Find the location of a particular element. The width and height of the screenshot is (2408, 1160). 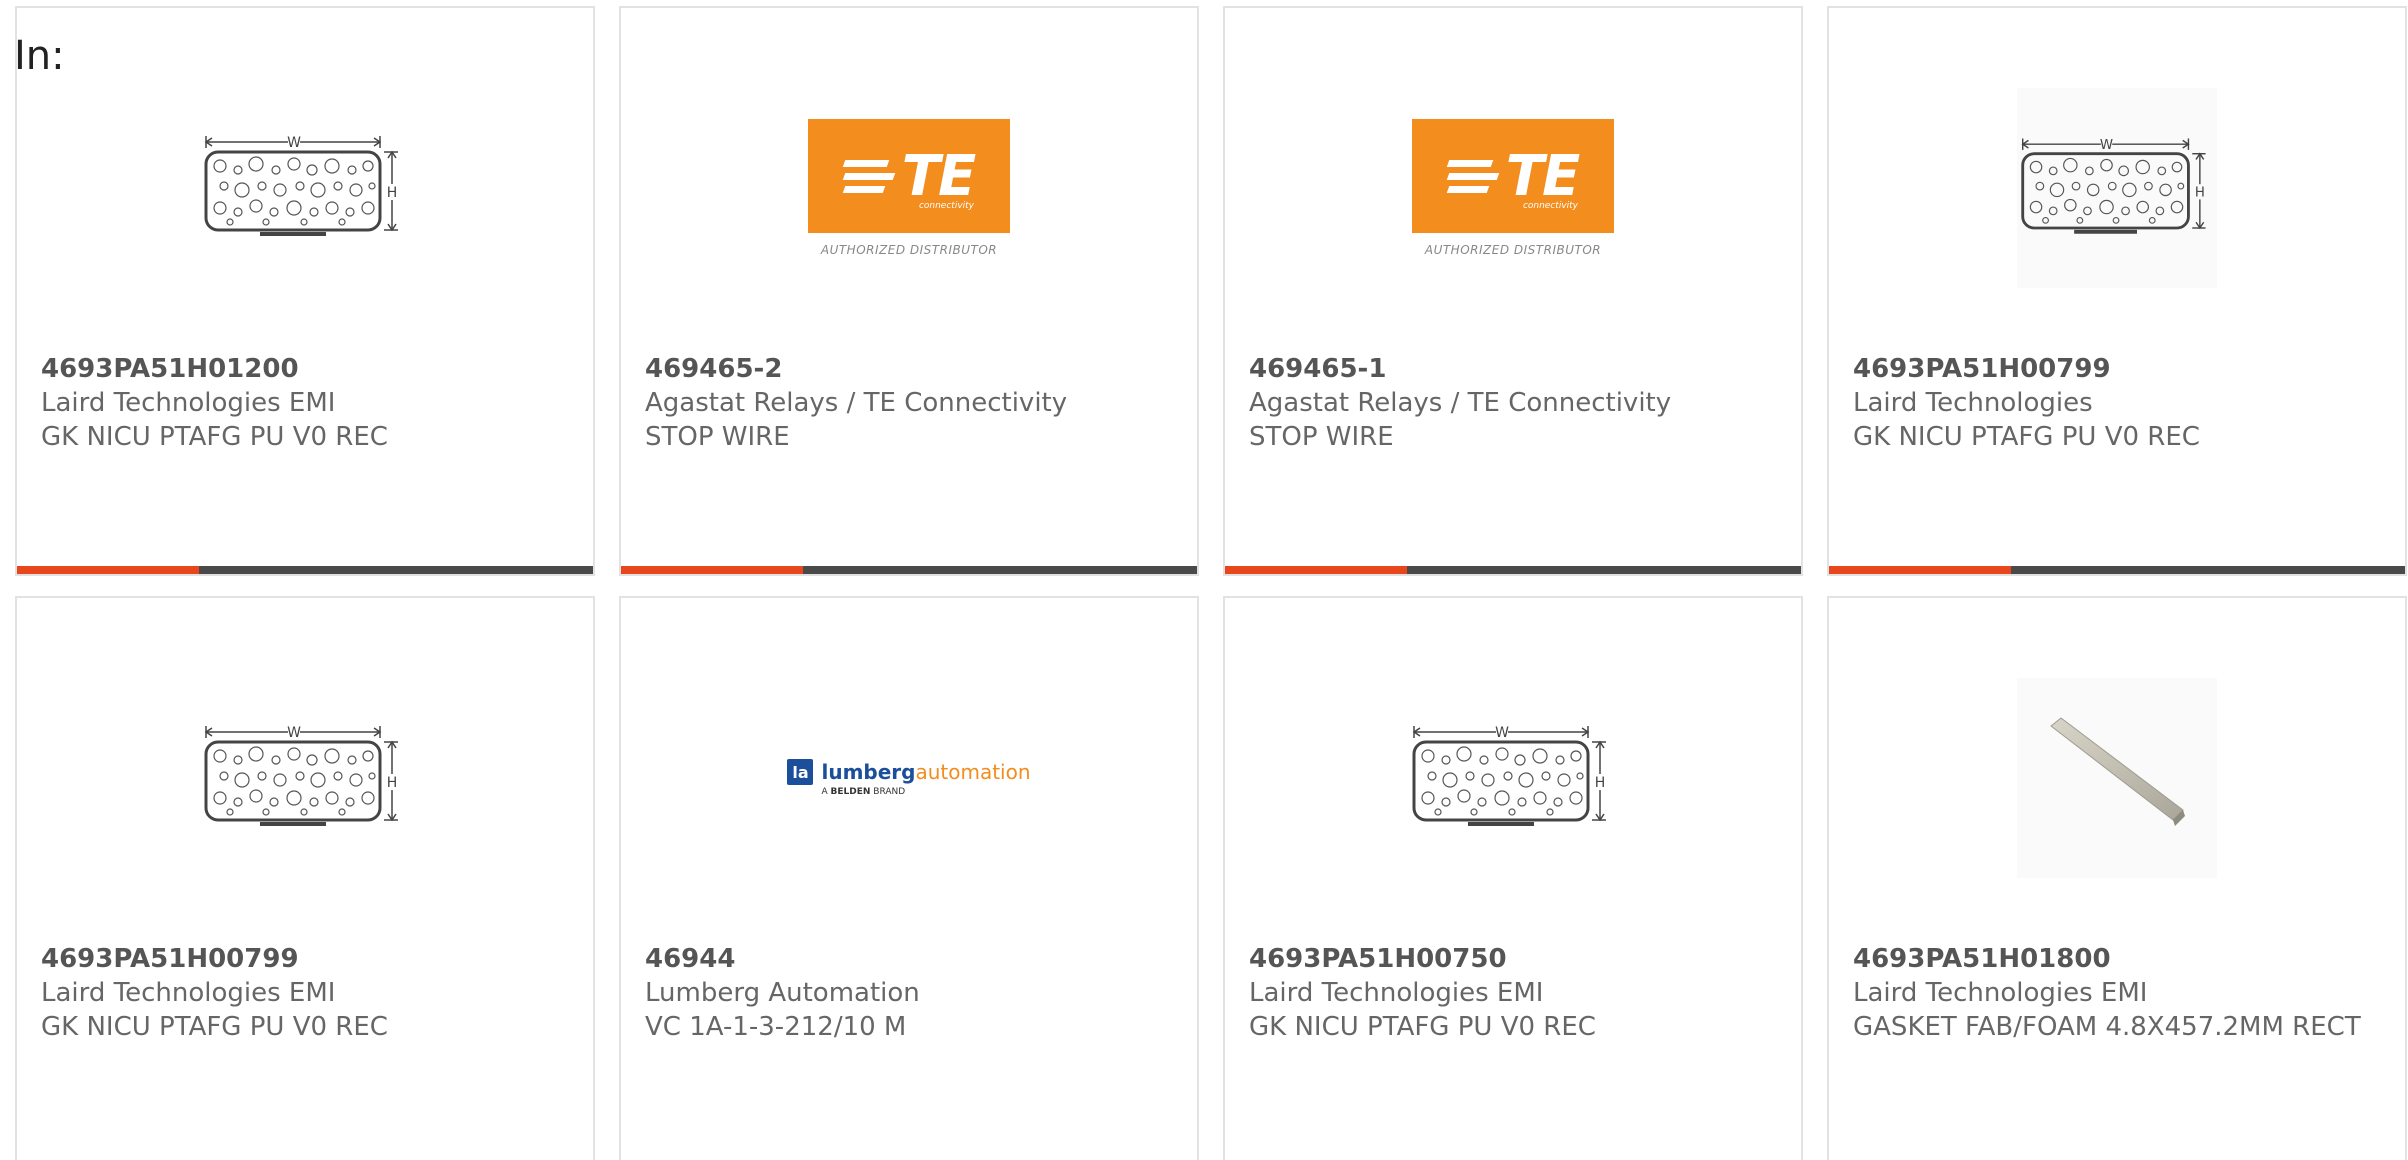

product-image-frame: W H is located at coordinates (2117, 188).